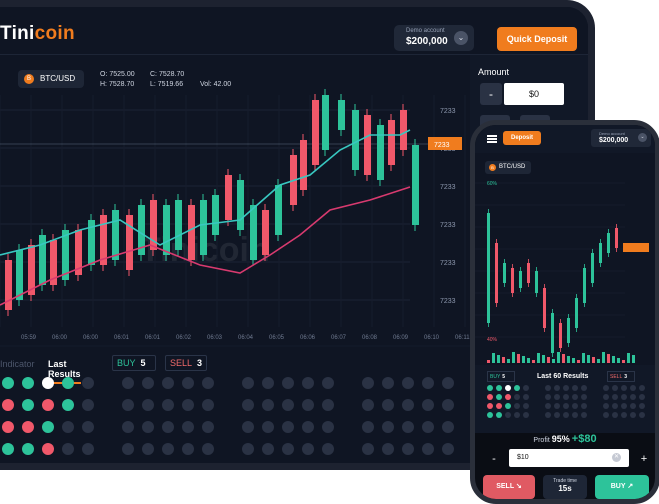  I want to click on phone-sell-count-label: SELL, so click(616, 377).